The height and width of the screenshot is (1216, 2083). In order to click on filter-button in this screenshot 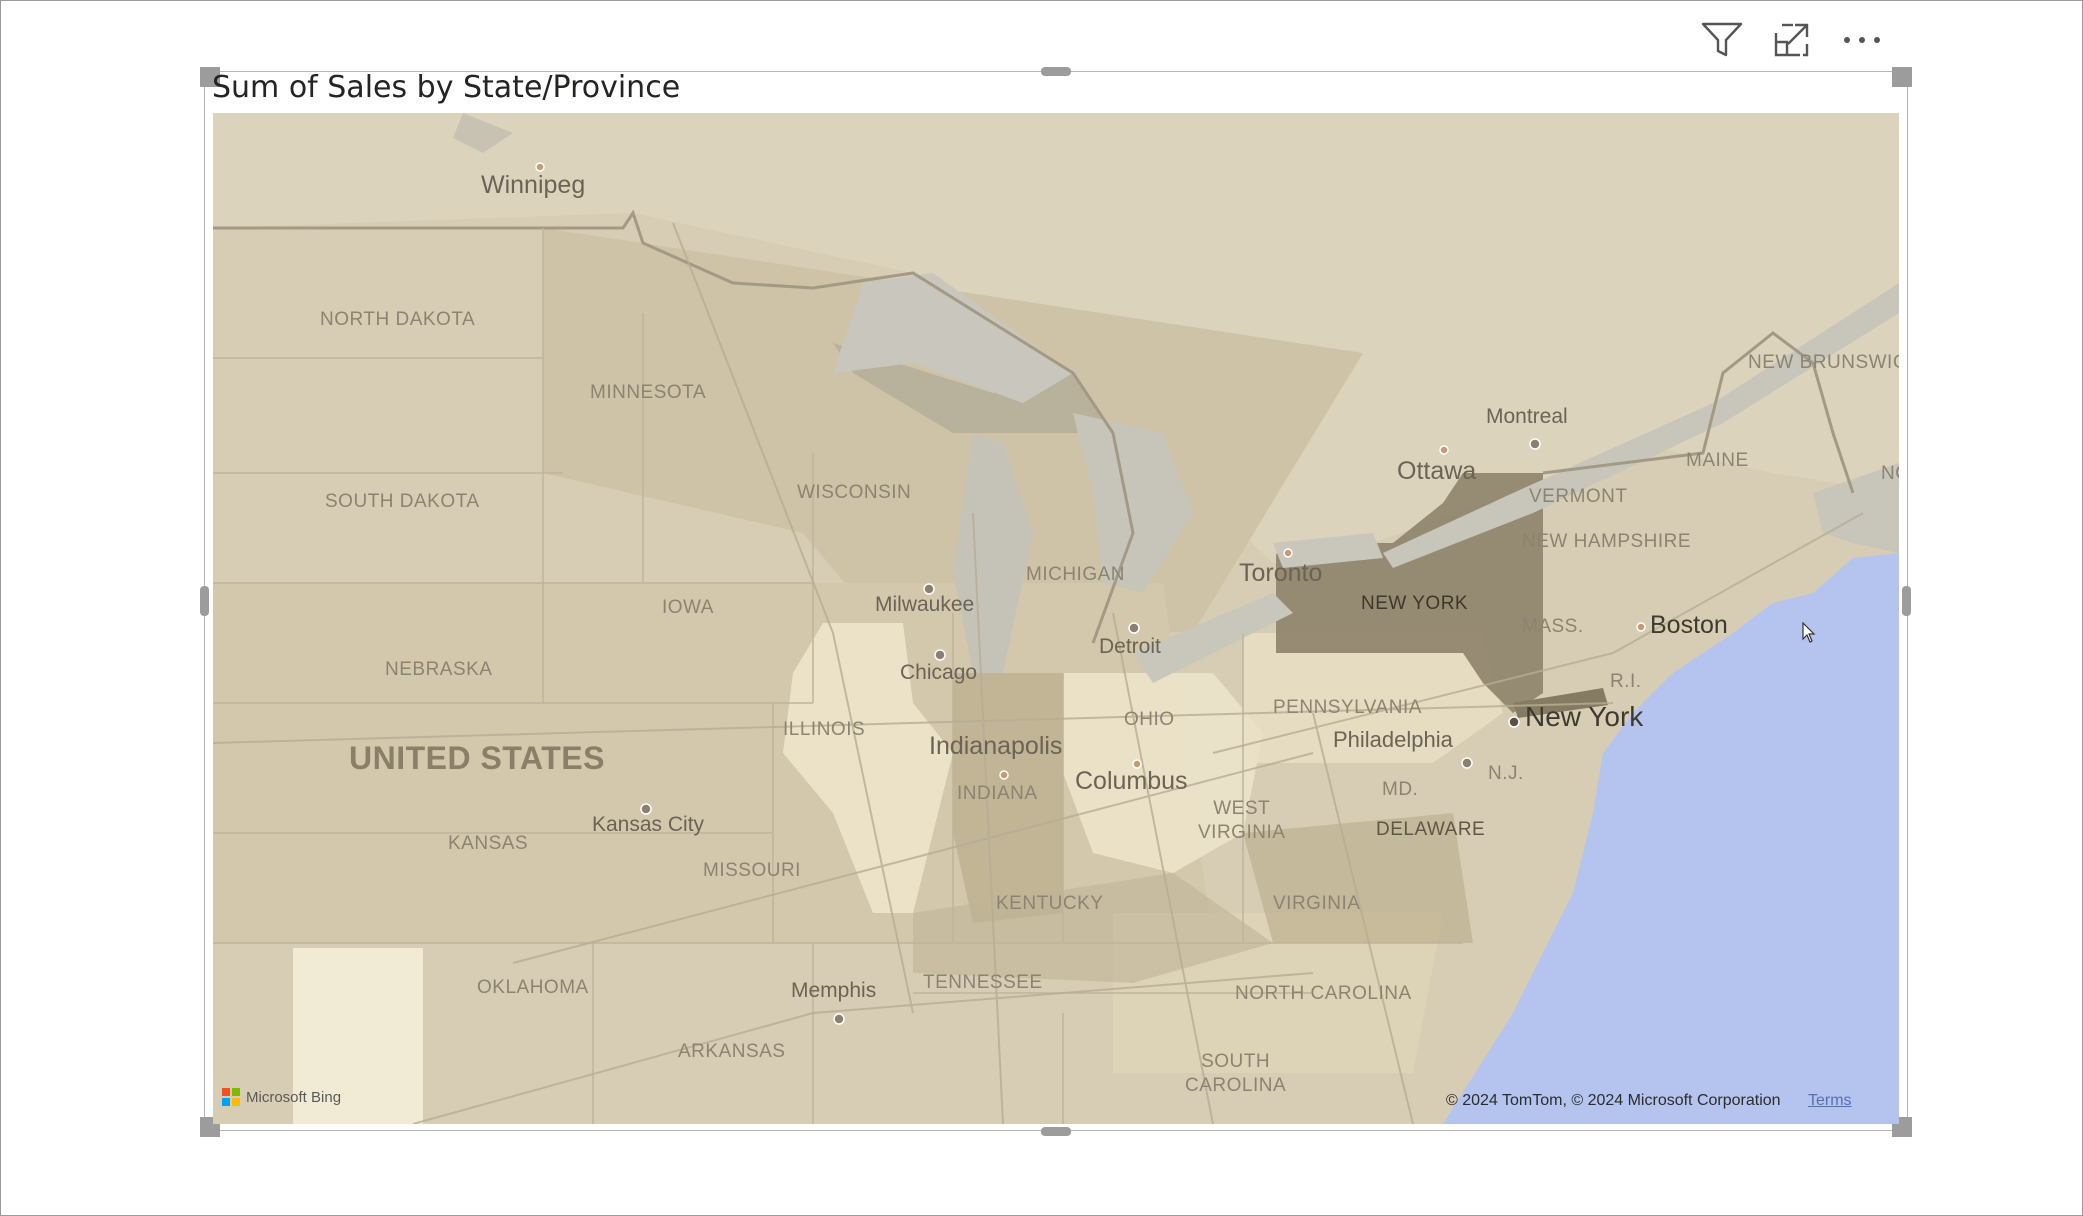, I will do `click(1722, 40)`.